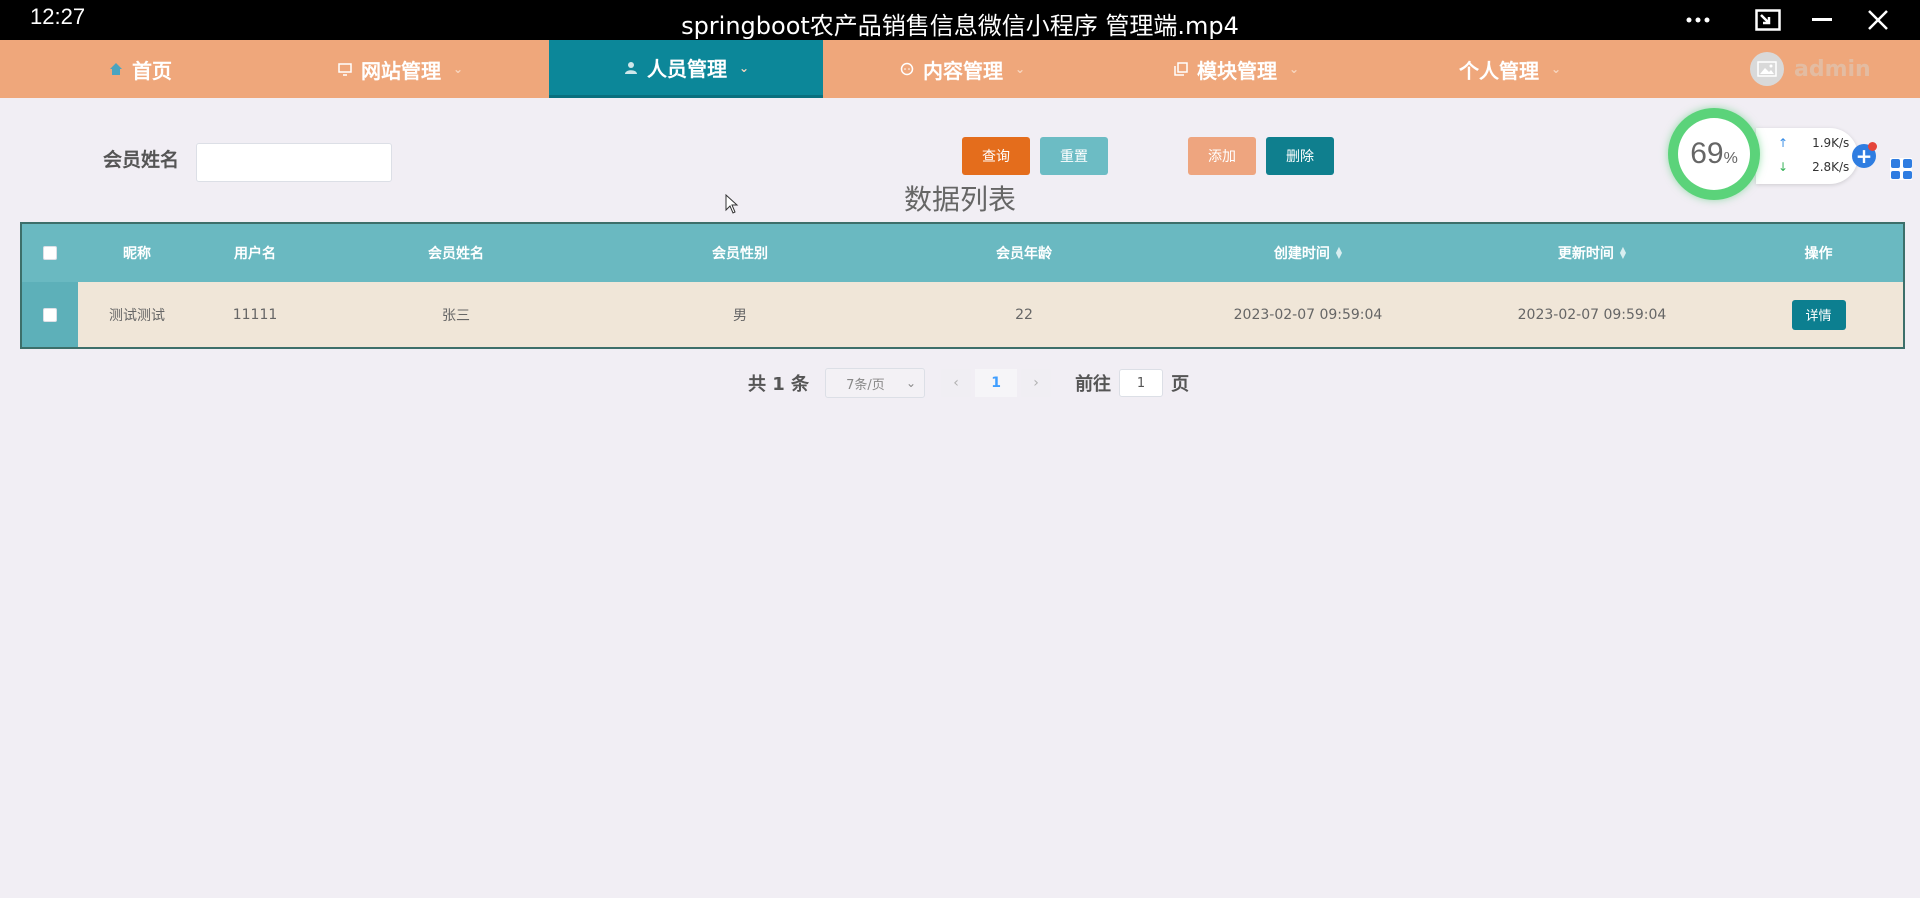 The height and width of the screenshot is (898, 1920). I want to click on arrow-down-icon: ↓, so click(1783, 167).